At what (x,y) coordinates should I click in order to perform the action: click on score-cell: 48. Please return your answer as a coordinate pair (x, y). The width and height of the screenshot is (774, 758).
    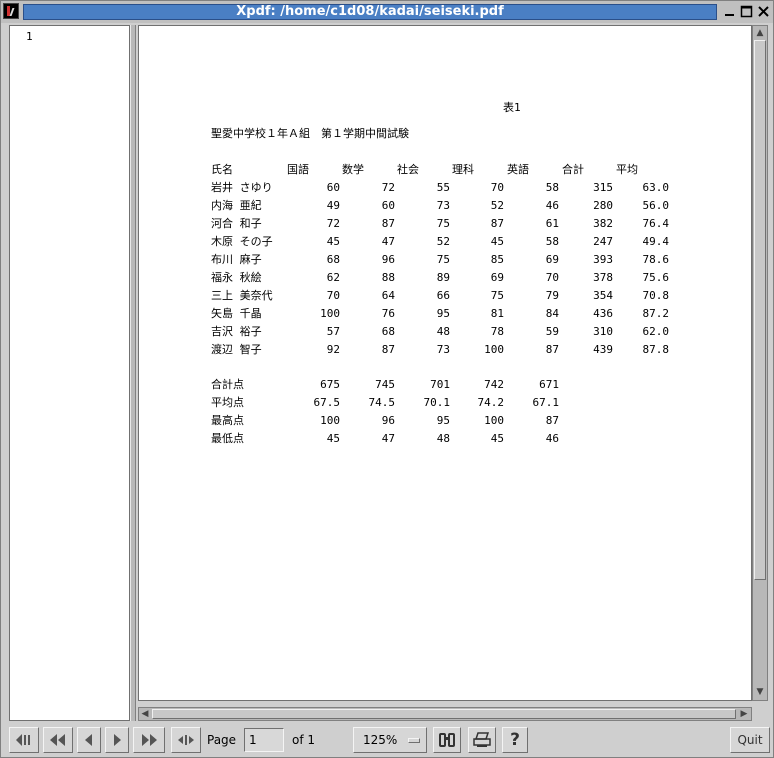
    Looking at the image, I should click on (443, 331).